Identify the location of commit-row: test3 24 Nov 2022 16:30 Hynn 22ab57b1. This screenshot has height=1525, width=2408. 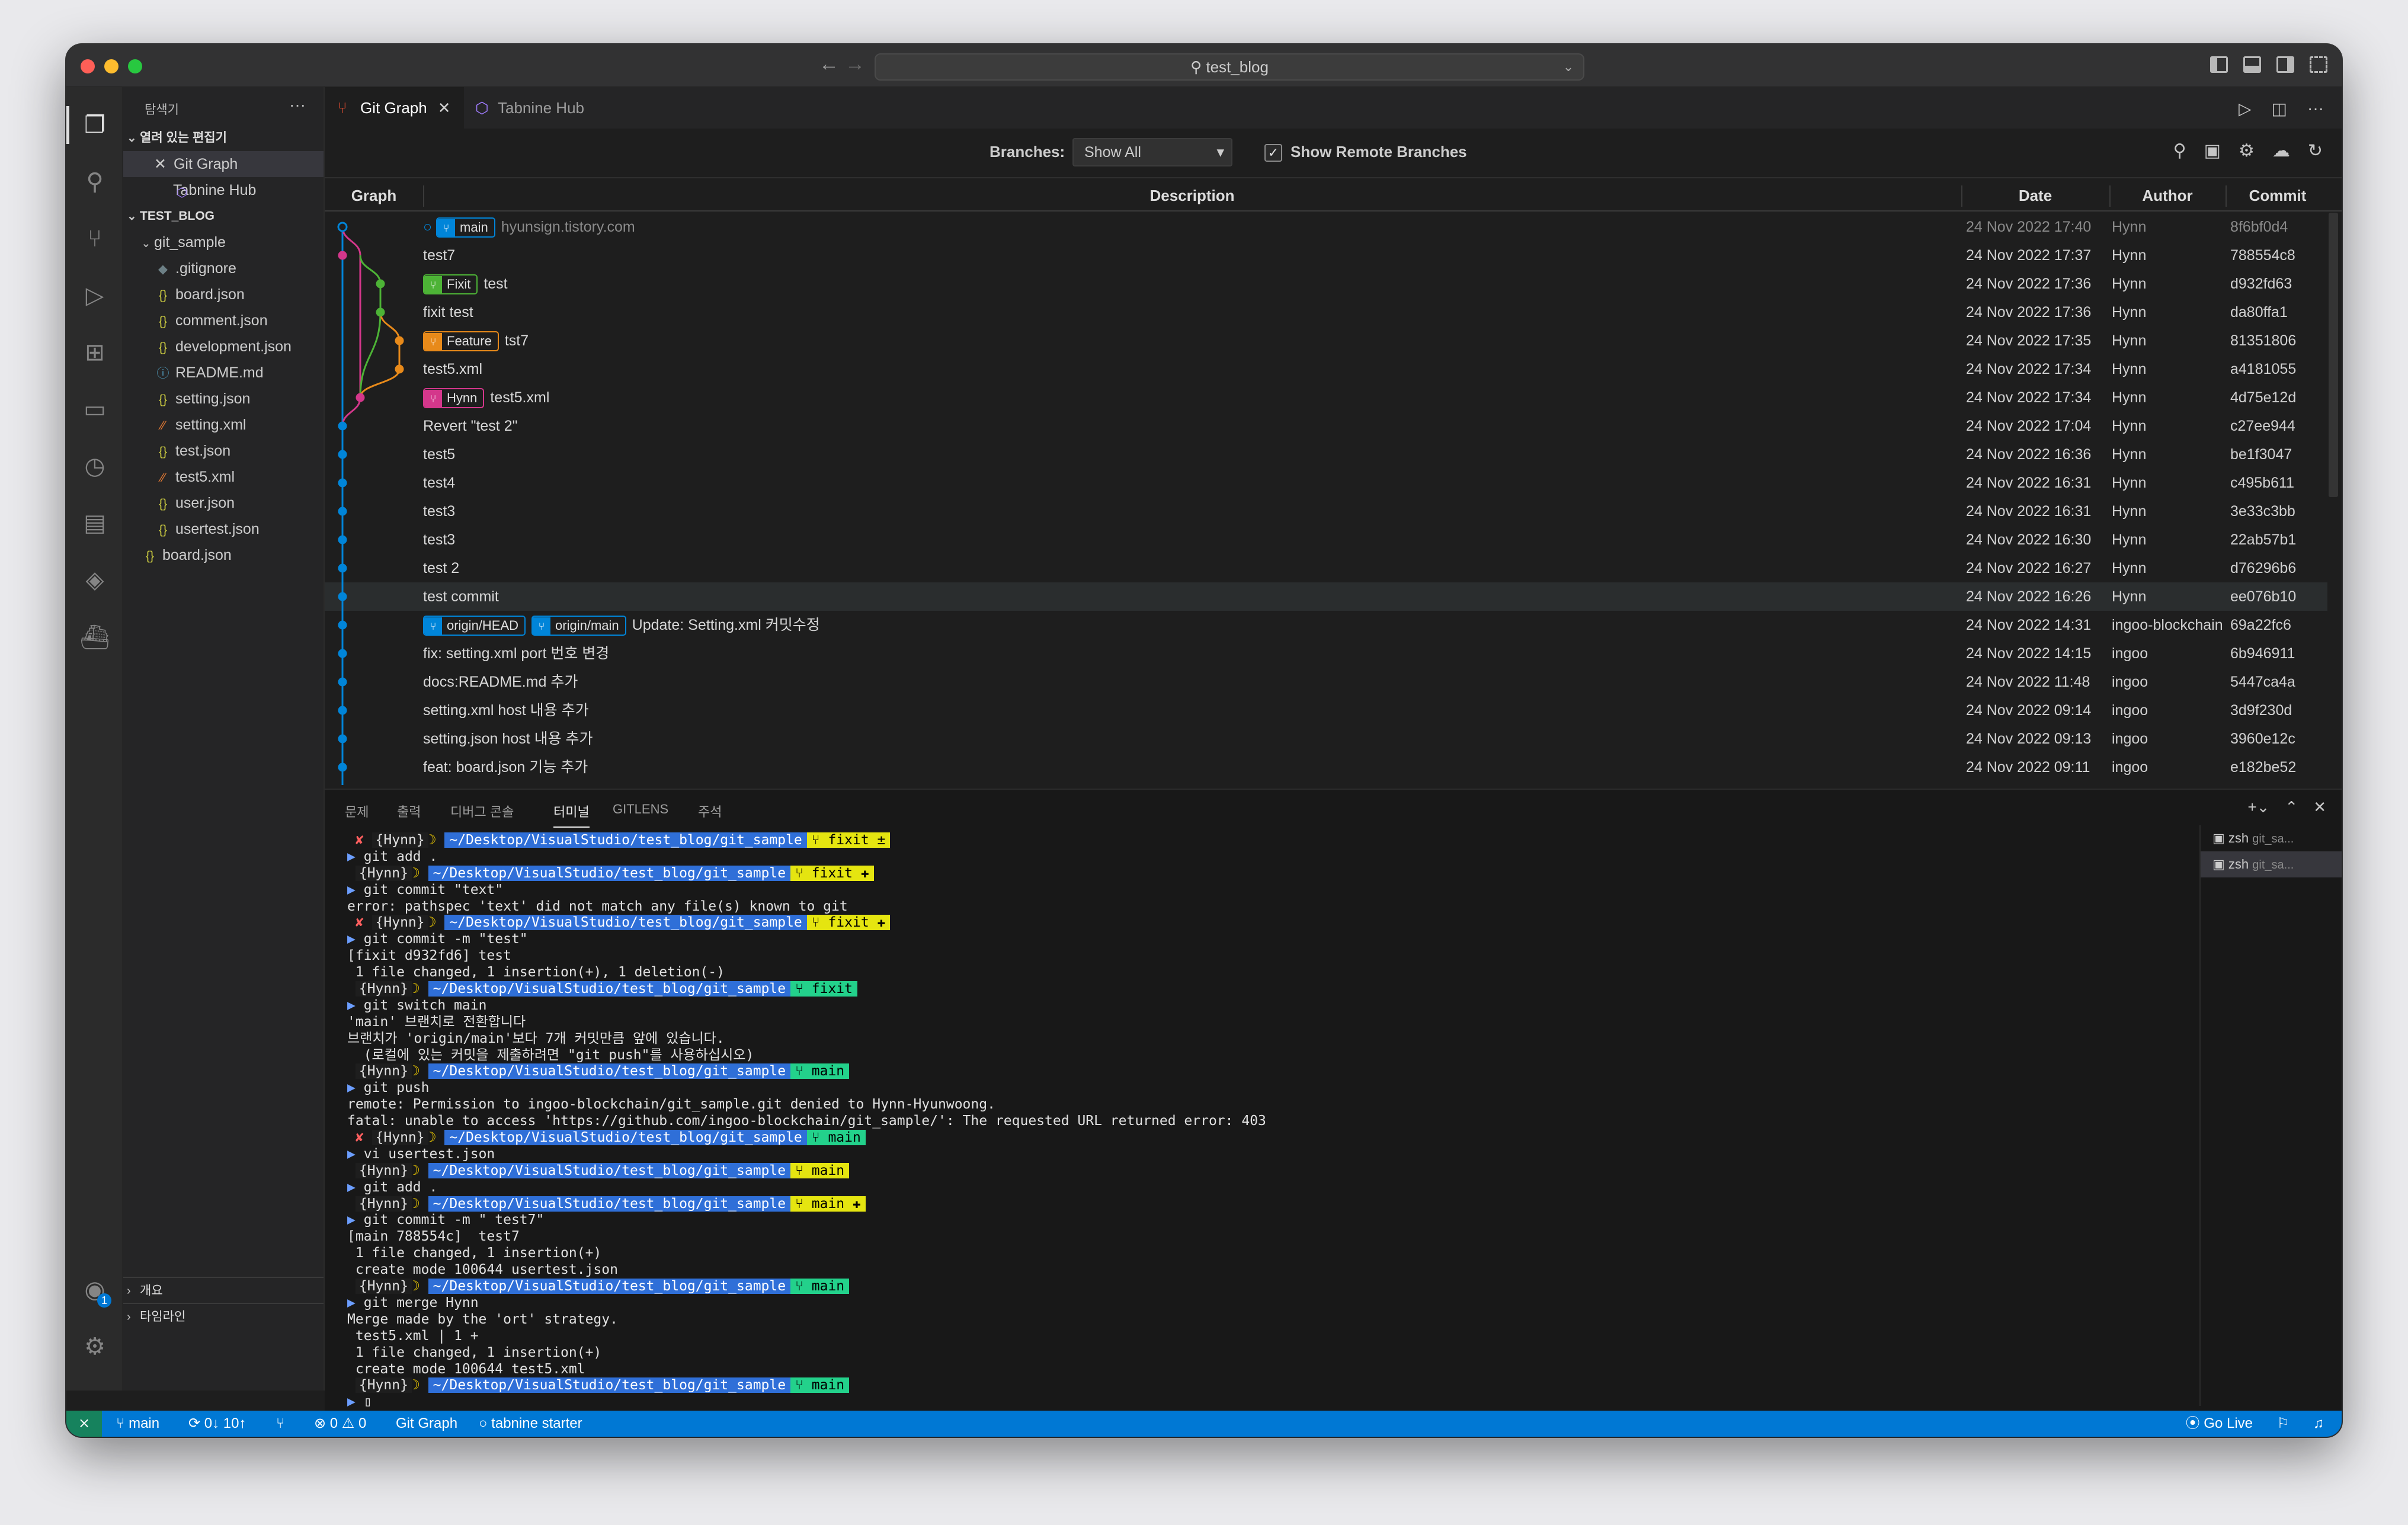
(1326, 540).